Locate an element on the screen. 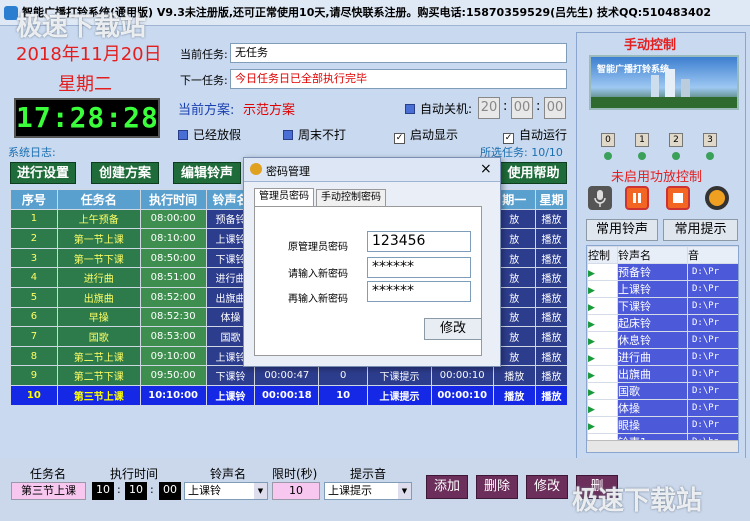  column-header: 任务名 is located at coordinates (98, 199).